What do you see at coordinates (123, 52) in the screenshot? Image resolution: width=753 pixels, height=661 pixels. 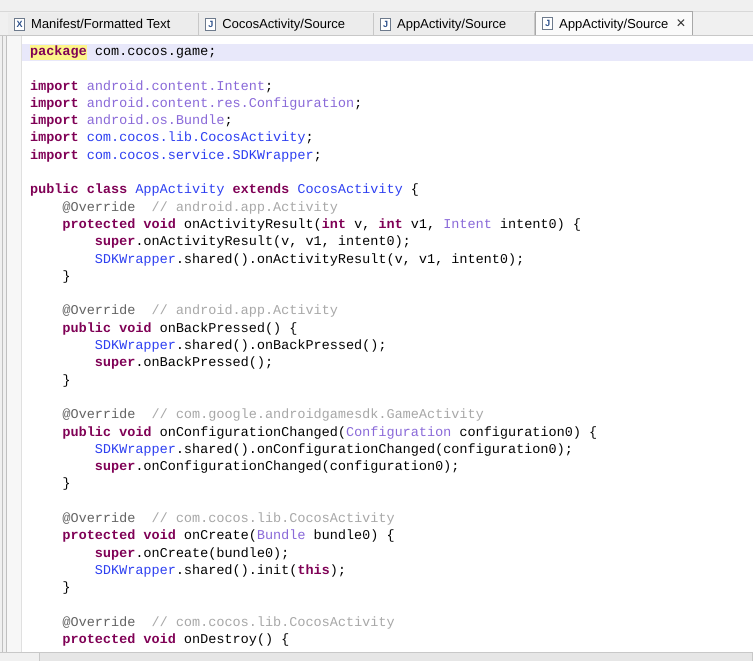 I see `code-line: package com.cocos.game;` at bounding box center [123, 52].